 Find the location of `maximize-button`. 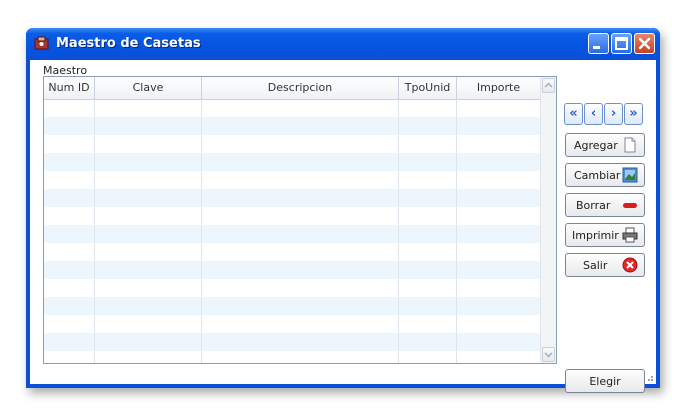

maximize-button is located at coordinates (621, 43).